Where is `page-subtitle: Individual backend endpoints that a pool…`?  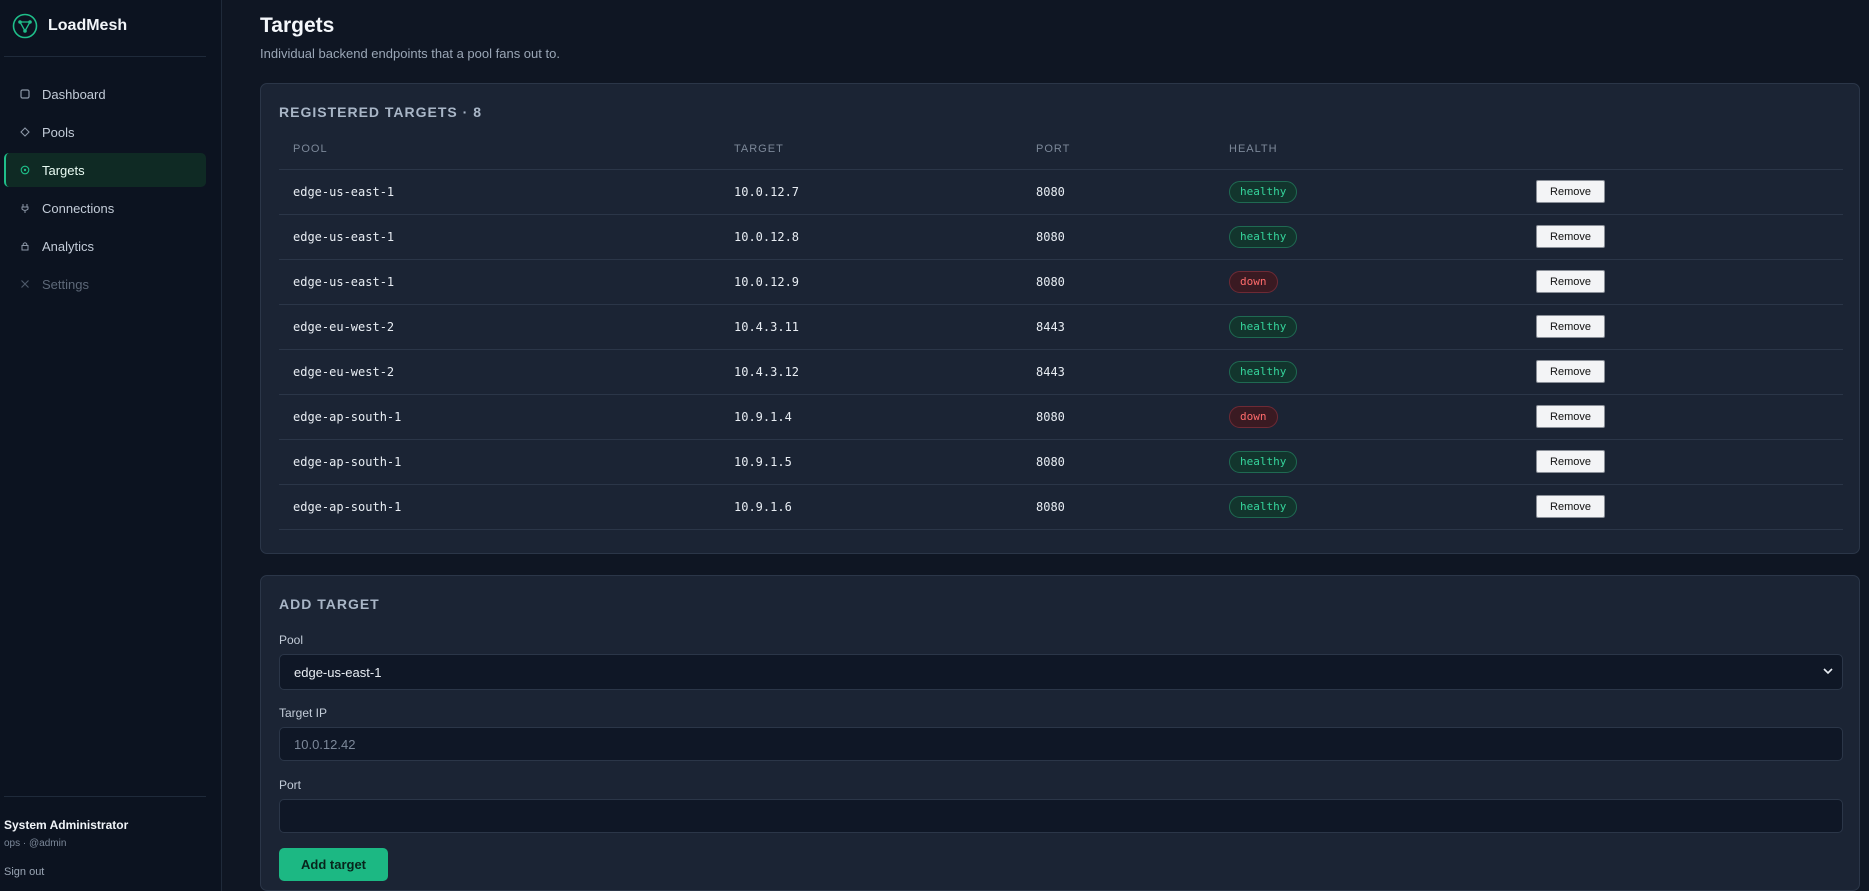
page-subtitle: Individual backend endpoints that a pool… is located at coordinates (410, 53).